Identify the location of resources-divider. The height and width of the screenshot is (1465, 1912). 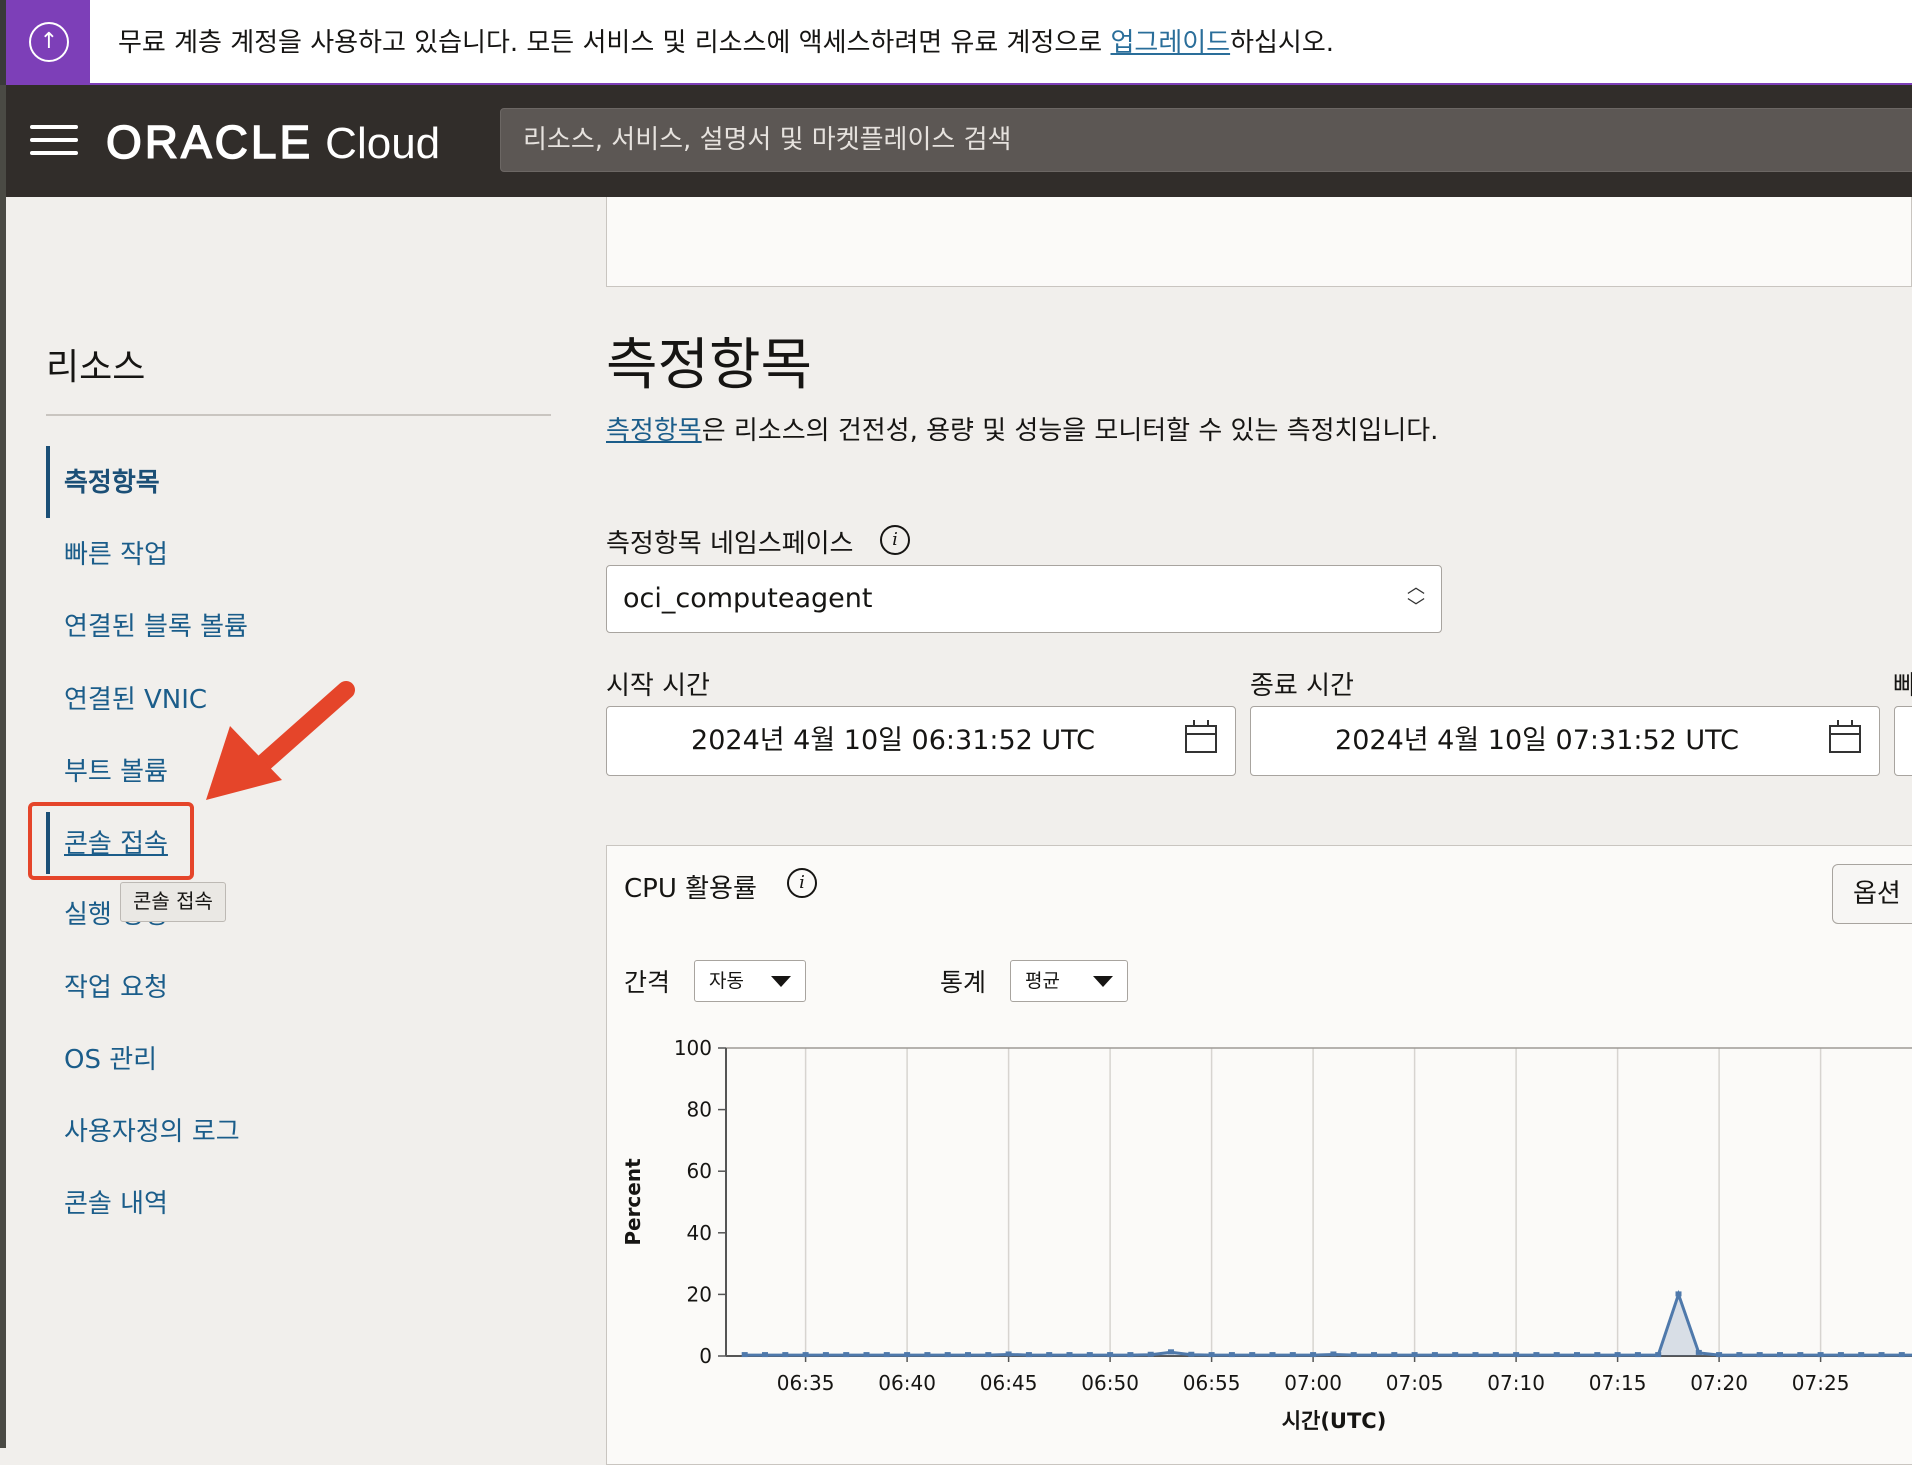
(298, 415).